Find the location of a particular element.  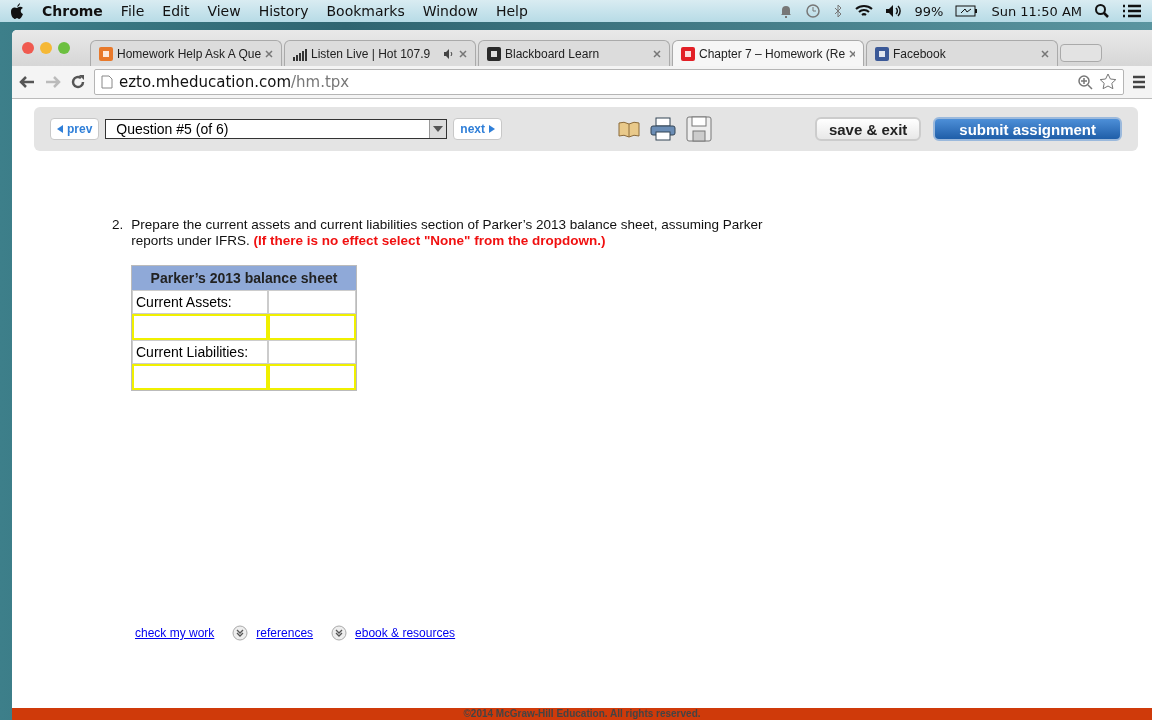

menu-item: View is located at coordinates (224, 11).